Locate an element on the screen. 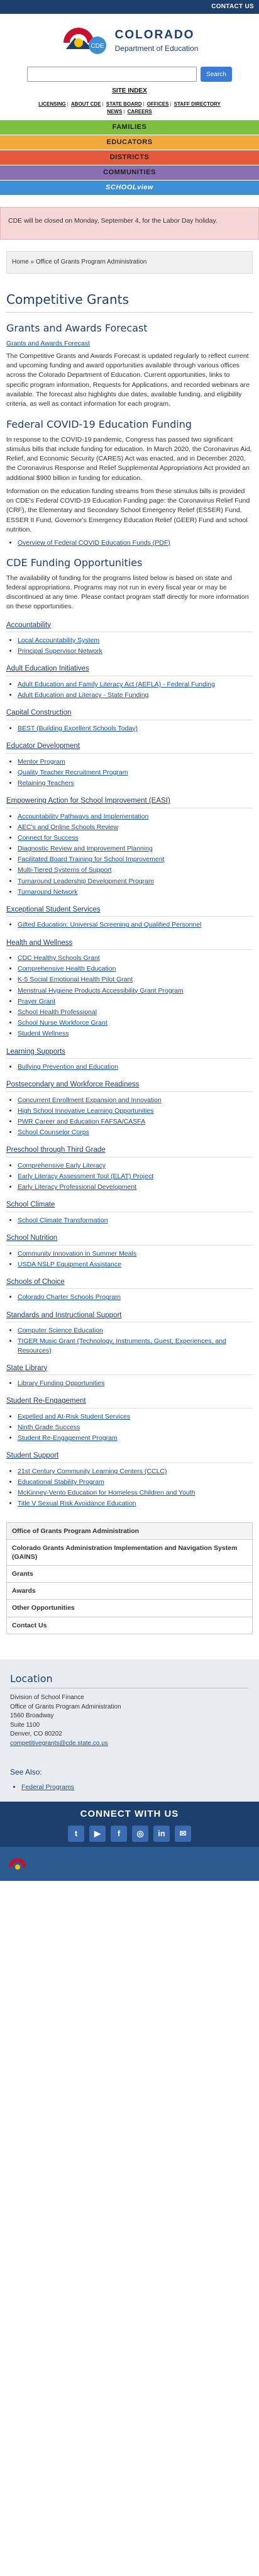 This screenshot has width=259, height=2576. grant-link: Connect for Success is located at coordinates (48, 838).